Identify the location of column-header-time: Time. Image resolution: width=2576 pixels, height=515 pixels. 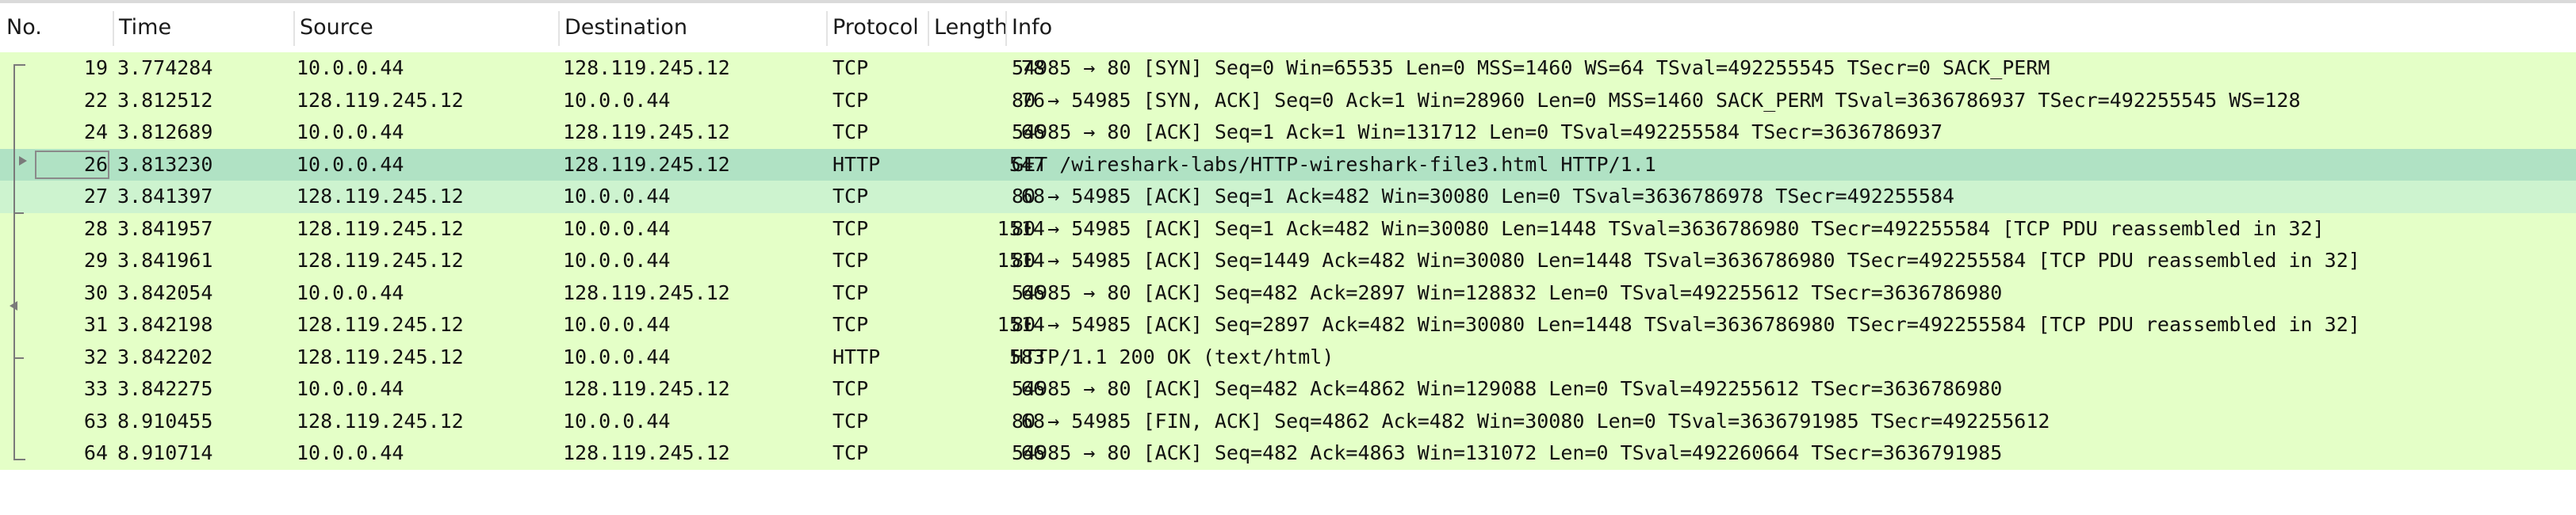
(203, 28).